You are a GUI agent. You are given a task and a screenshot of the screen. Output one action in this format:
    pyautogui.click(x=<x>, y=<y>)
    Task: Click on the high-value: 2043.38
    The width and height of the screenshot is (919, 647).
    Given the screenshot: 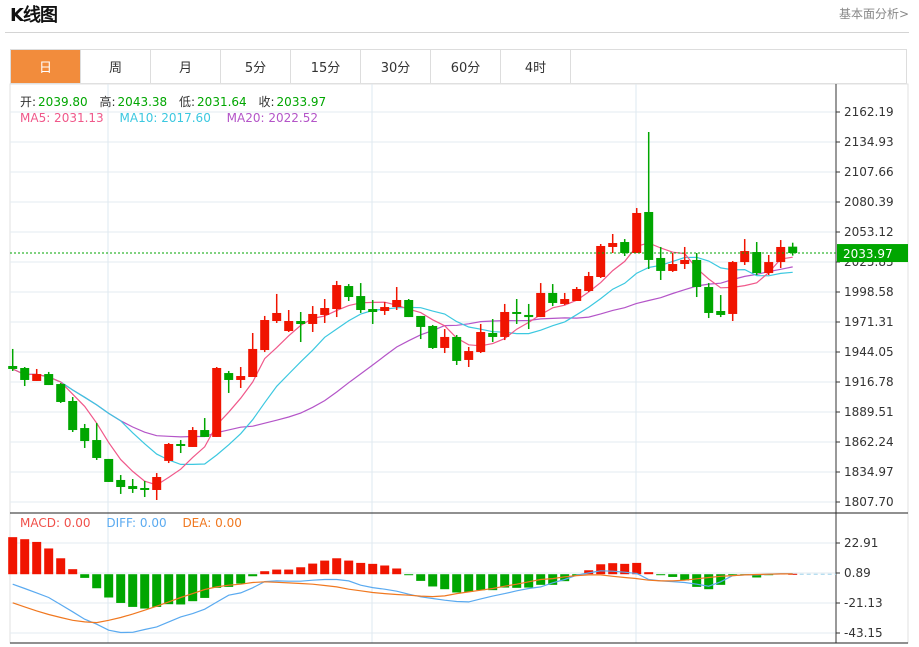 What is the action you would take?
    pyautogui.click(x=142, y=102)
    